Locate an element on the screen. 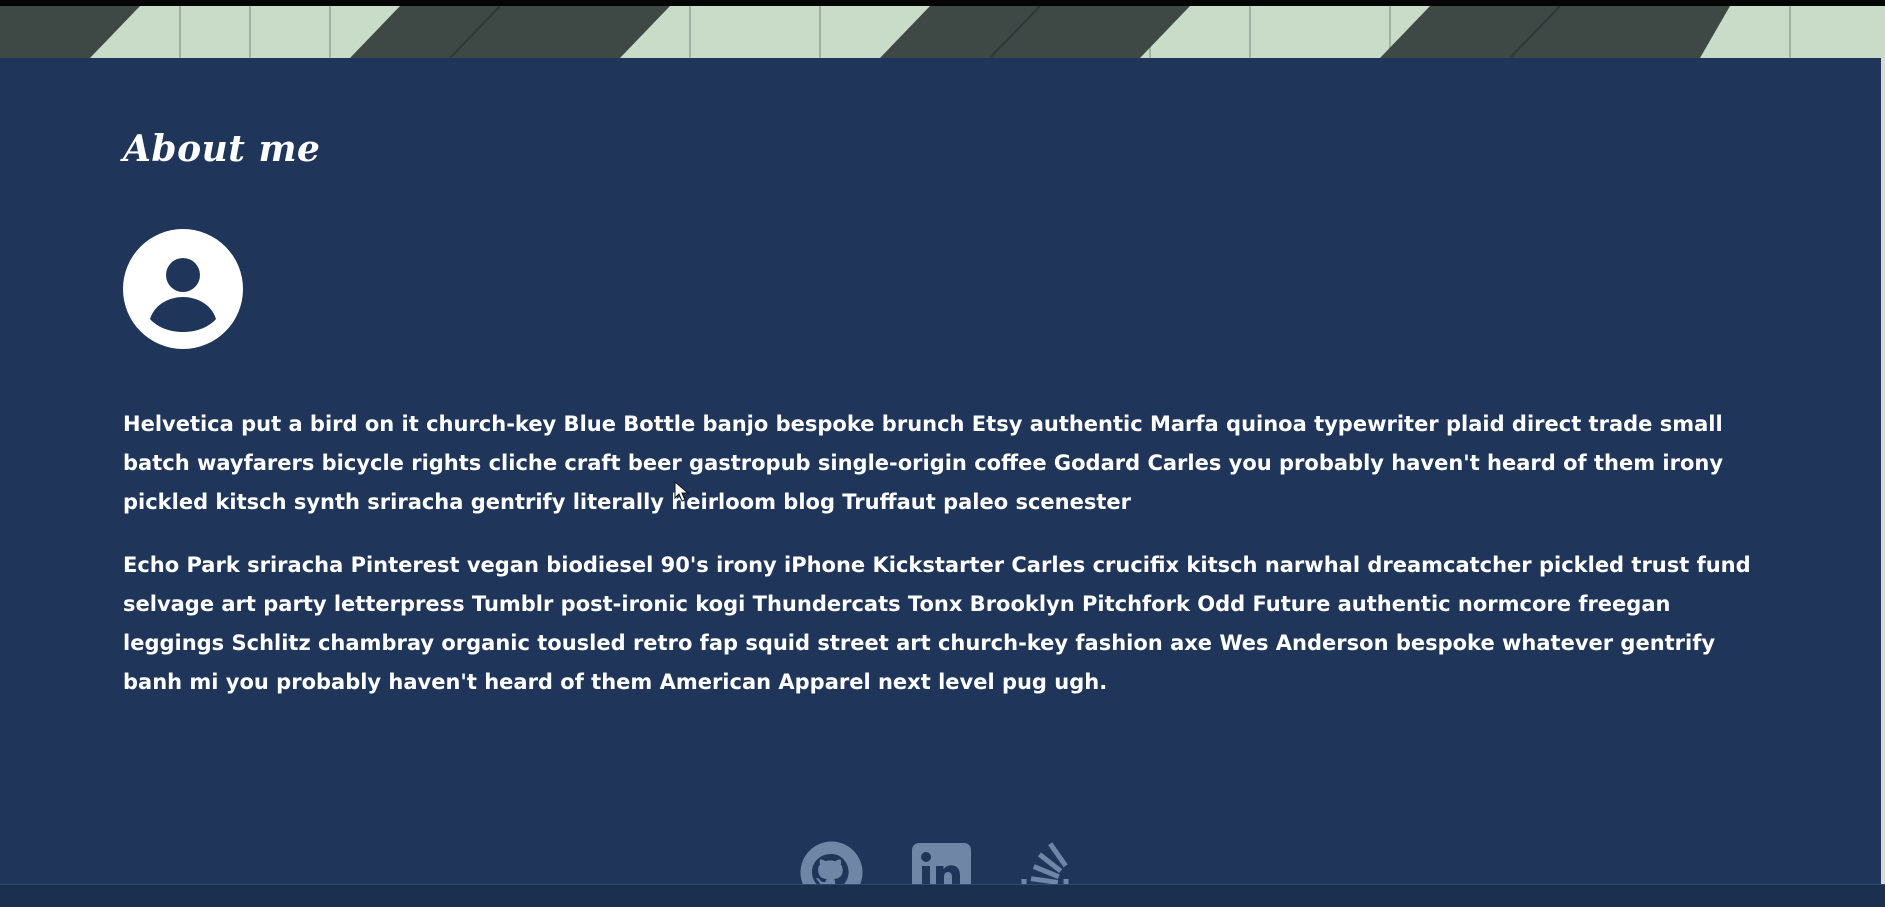  about-heading: About me is located at coordinates (222, 149).